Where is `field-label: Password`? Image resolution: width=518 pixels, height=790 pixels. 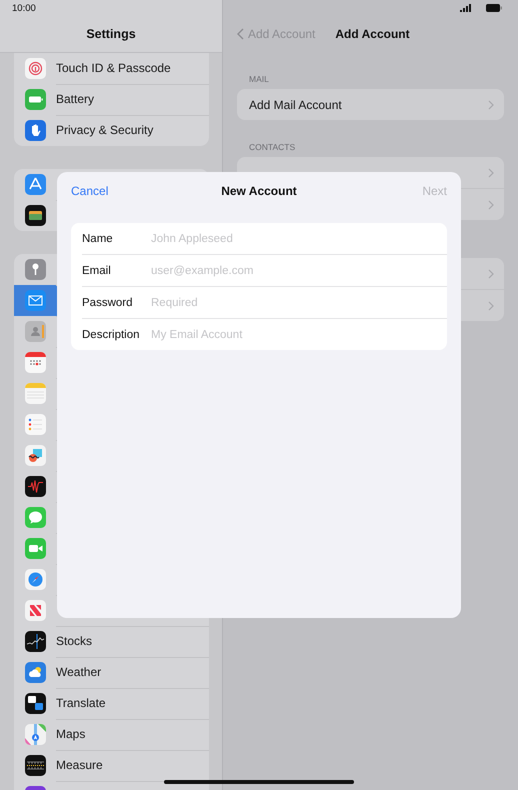
field-label: Password is located at coordinates (108, 302).